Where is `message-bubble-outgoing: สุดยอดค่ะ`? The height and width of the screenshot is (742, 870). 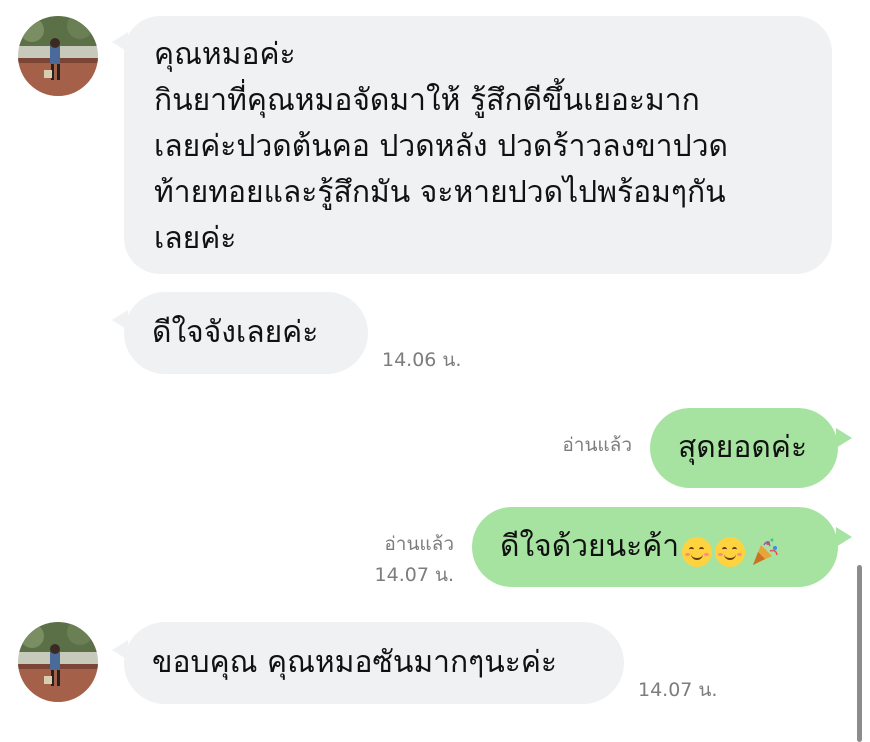 message-bubble-outgoing: สุดยอดค่ะ is located at coordinates (744, 448).